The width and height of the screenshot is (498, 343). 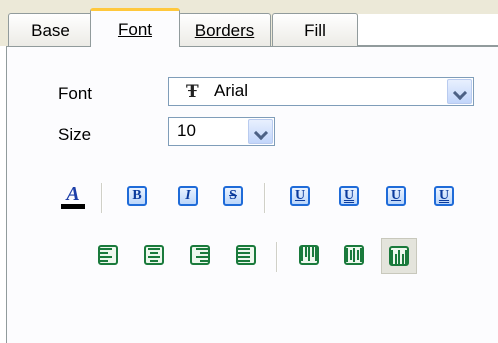 I want to click on underline-double-button: U, so click(x=349, y=196).